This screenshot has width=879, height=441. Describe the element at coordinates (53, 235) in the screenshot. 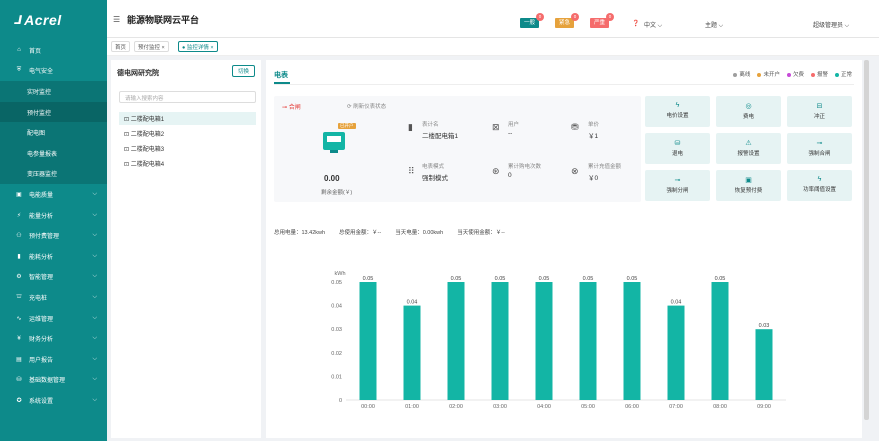

I see `sidebar-item: ⚇ 预付费管理 ⌵` at that location.